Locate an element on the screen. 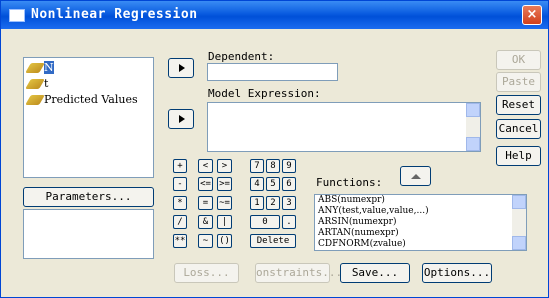 Image resolution: width=549 pixels, height=298 pixels. calc-multiply: * is located at coordinates (180, 203).